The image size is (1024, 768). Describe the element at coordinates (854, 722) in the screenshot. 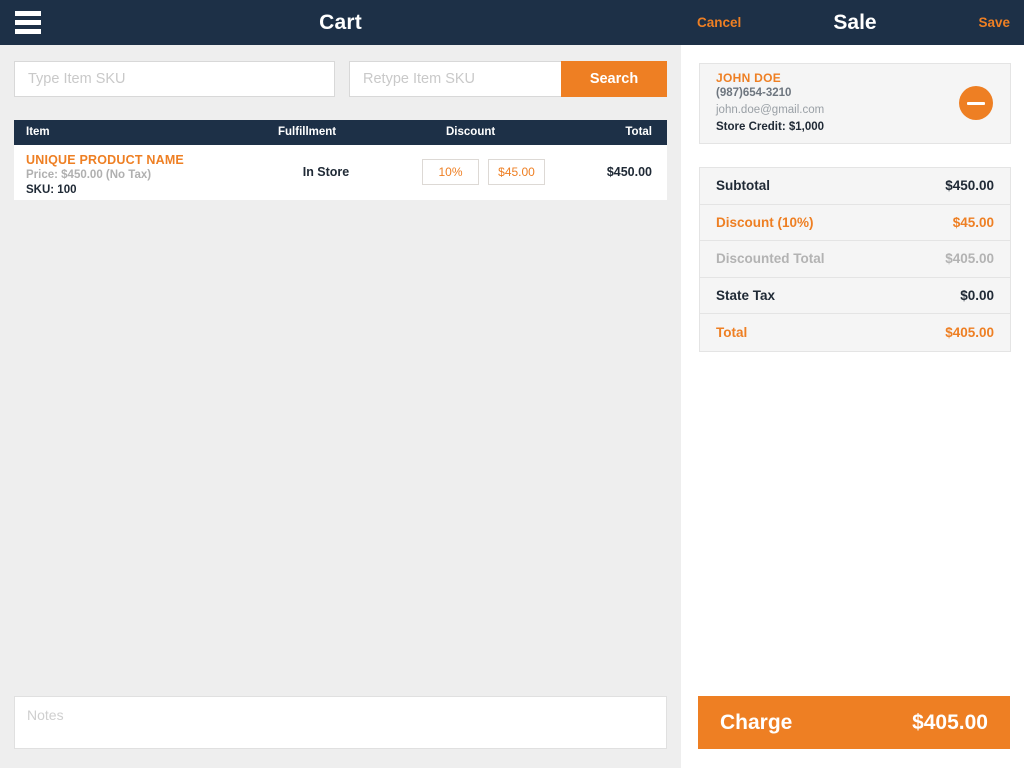

I see `charge-button: Charge $405.00` at that location.